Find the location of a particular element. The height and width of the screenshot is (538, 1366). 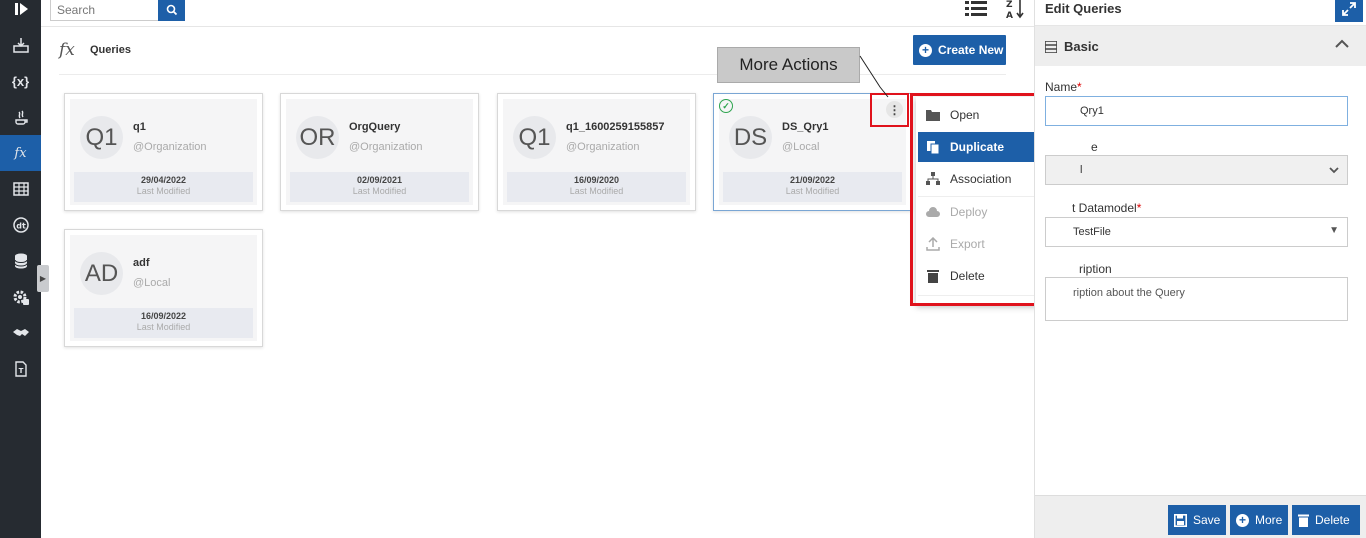

left-nav-sidebar: {x} fx dt T is located at coordinates (20, 269).